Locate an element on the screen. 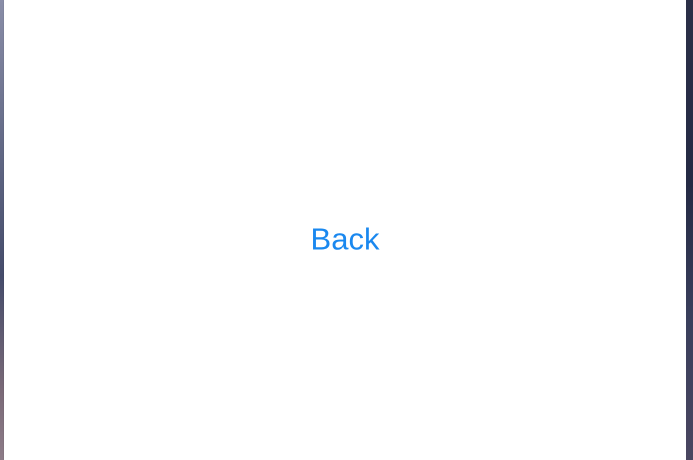  back-button: Back is located at coordinates (345, 239).